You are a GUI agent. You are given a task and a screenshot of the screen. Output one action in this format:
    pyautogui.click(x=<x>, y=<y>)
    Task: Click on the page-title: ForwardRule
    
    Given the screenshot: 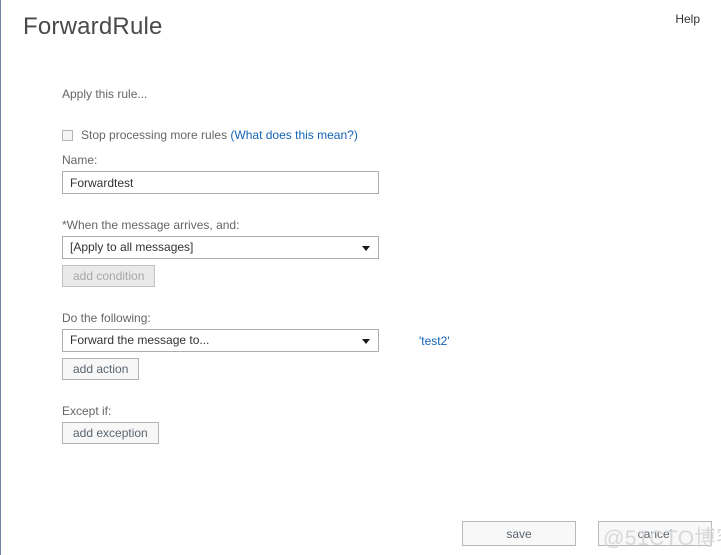 What is the action you would take?
    pyautogui.click(x=93, y=26)
    